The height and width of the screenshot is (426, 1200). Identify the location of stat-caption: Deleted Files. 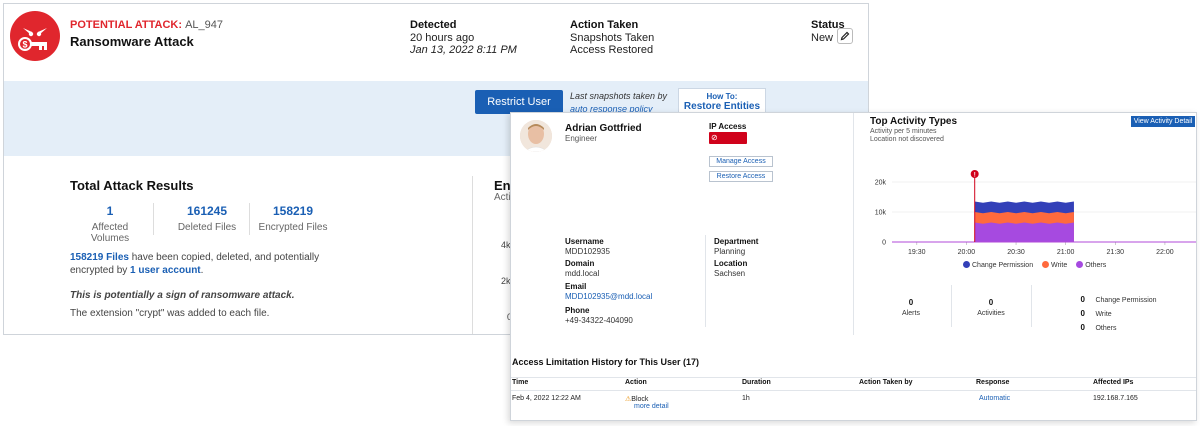
(207, 227).